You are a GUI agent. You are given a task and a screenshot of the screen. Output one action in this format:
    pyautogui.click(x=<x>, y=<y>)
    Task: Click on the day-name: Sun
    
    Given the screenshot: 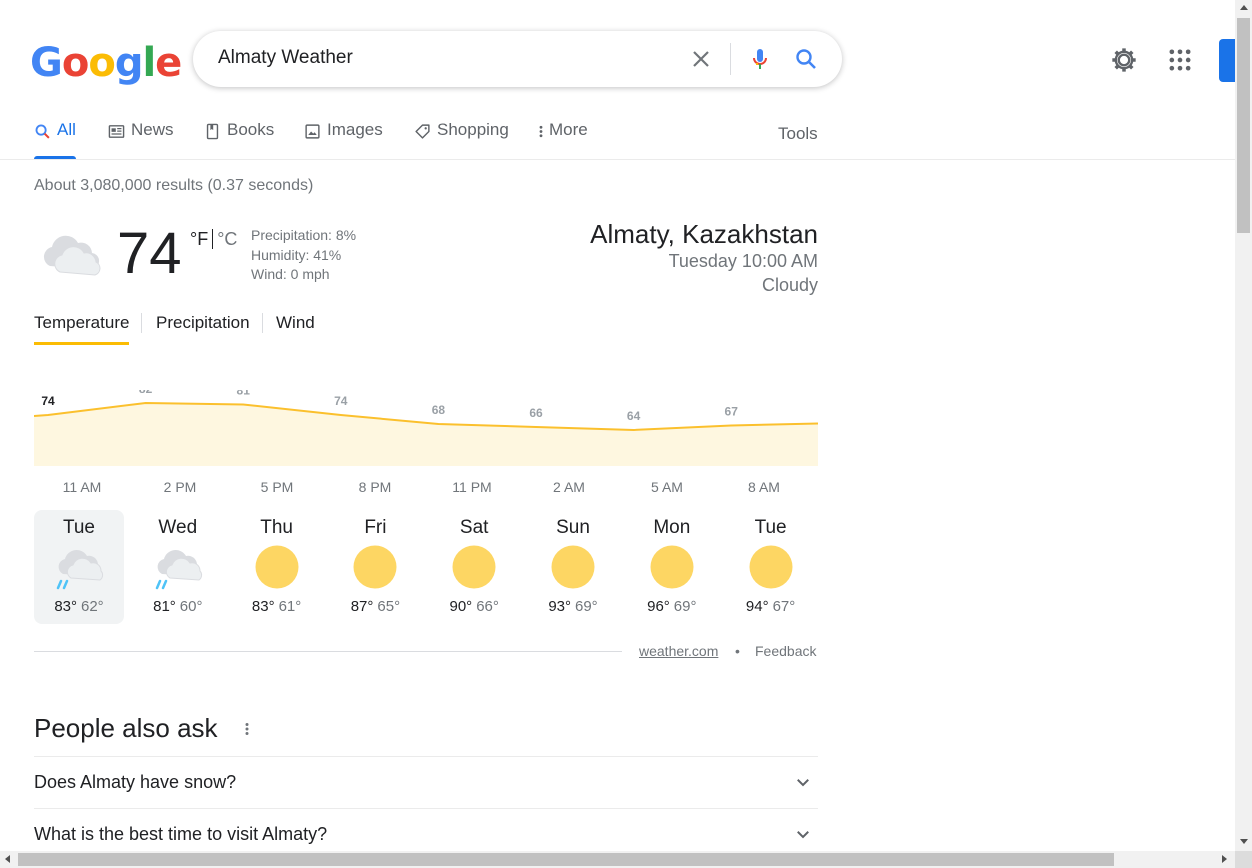 What is the action you would take?
    pyautogui.click(x=573, y=527)
    